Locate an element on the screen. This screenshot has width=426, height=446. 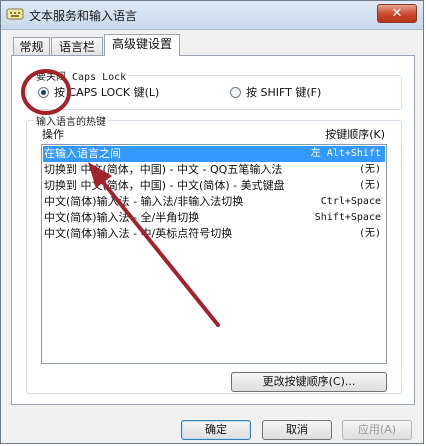
hotkey-action: 切换到 中文(简体，中国) - 中文 - QQ五笔输入法 is located at coordinates (163, 169).